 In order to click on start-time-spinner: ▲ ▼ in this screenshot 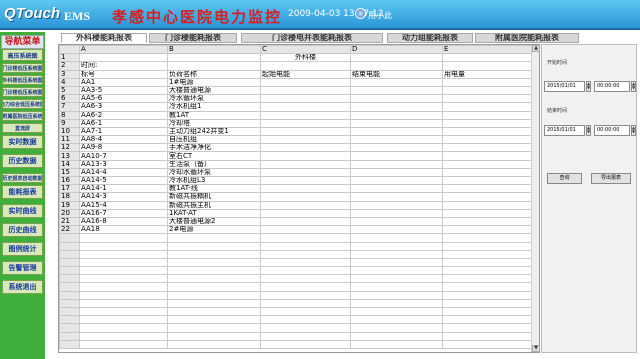, I will do `click(633, 86)`.